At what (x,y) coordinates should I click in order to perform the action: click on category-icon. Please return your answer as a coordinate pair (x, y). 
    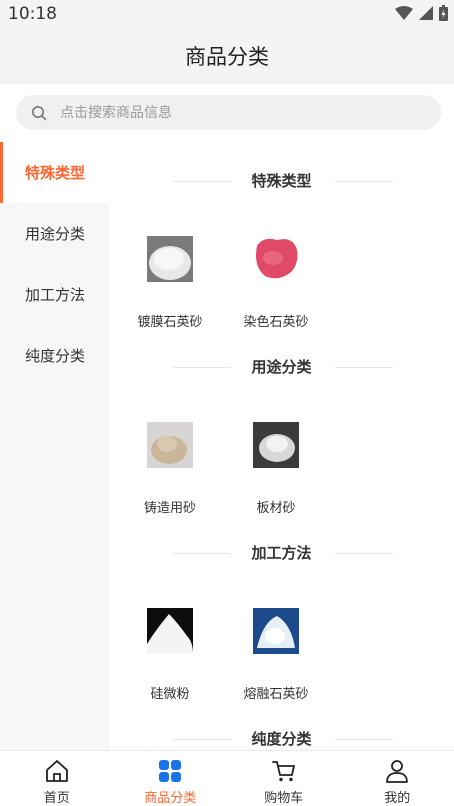
    Looking at the image, I should click on (170, 771).